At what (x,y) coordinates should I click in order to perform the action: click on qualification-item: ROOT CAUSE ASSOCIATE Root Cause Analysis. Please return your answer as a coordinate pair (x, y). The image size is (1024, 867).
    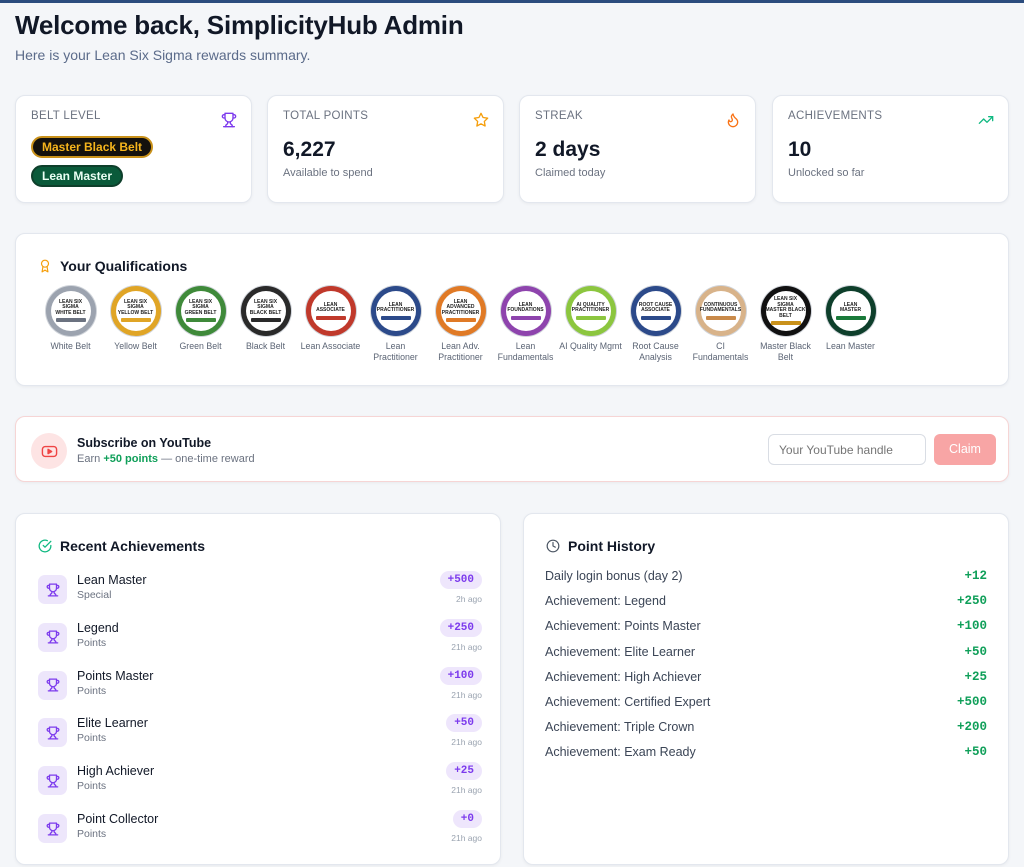
    Looking at the image, I should click on (655, 324).